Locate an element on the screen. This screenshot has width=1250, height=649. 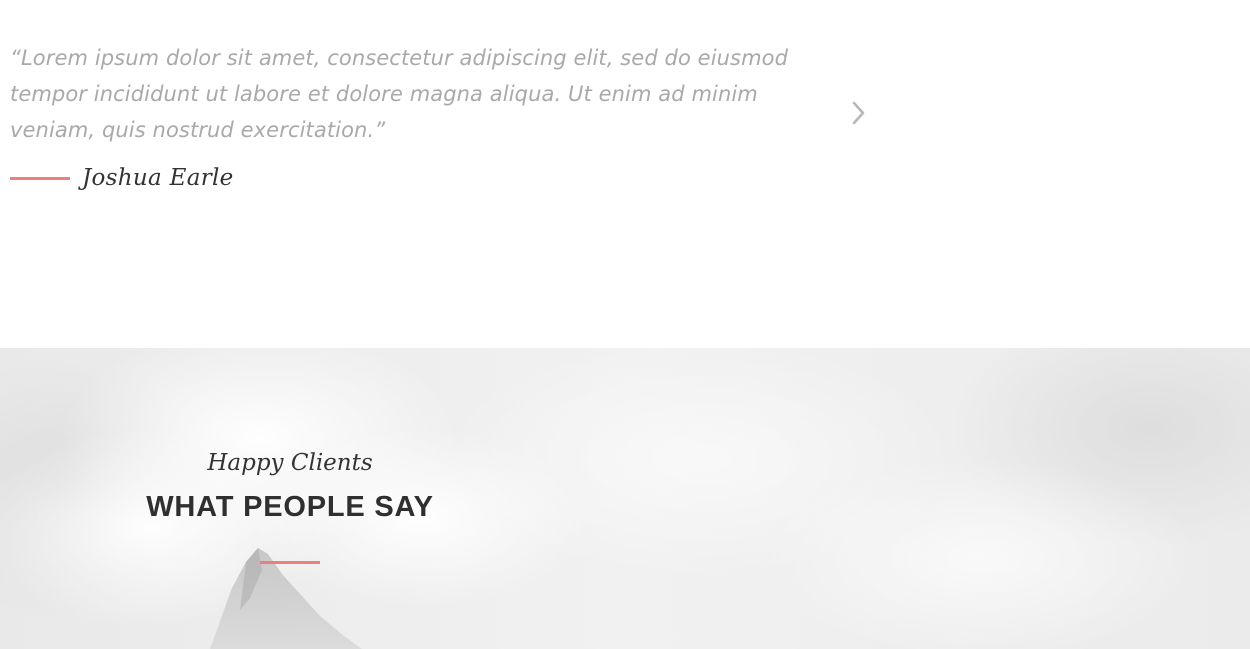
next-slide-button is located at coordinates (859, 113).